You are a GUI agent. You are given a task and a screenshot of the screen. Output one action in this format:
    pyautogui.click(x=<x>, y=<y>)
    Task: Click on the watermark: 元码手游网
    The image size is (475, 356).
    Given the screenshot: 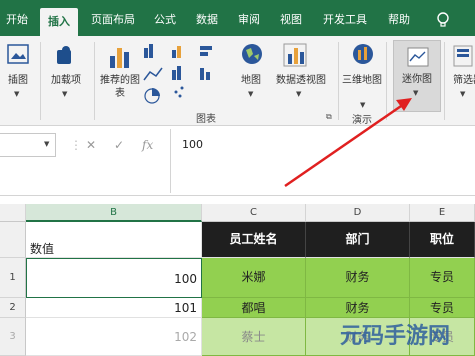 What is the action you would take?
    pyautogui.click(x=395, y=336)
    